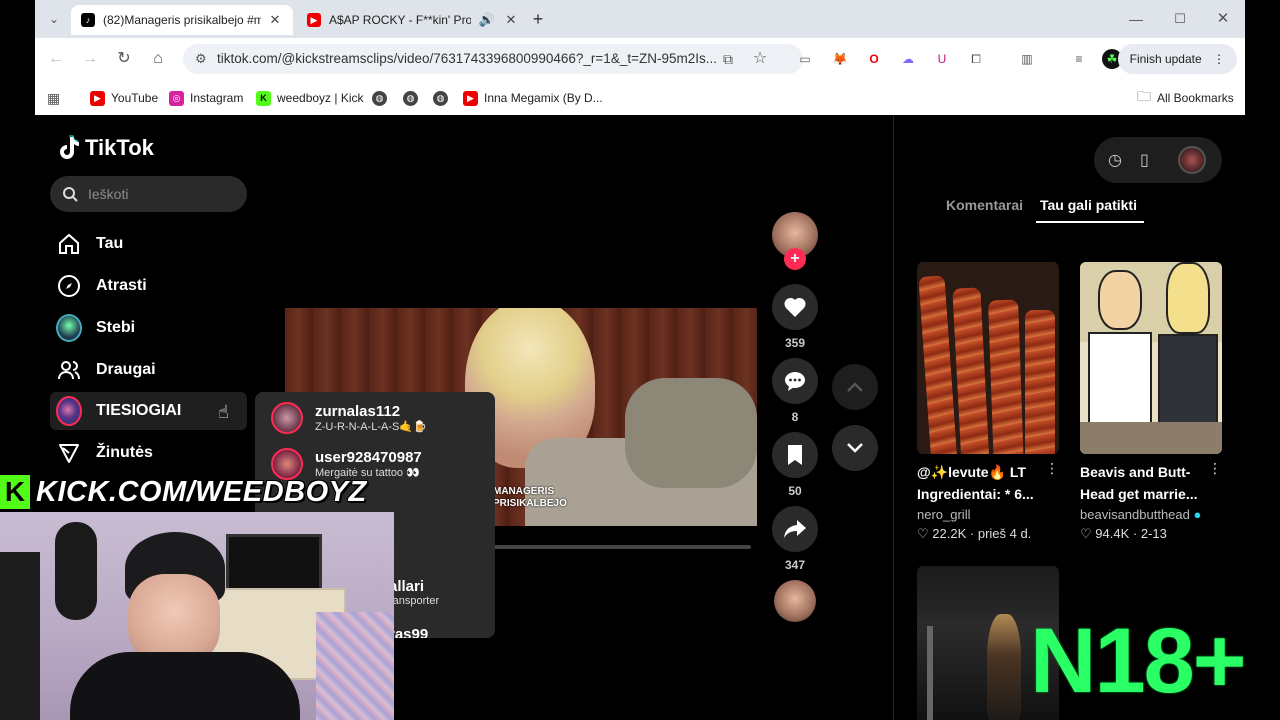 The height and width of the screenshot is (720, 1280). Describe the element at coordinates (443, 98) in the screenshot. I see `bookmark-globe-3: ◍` at that location.